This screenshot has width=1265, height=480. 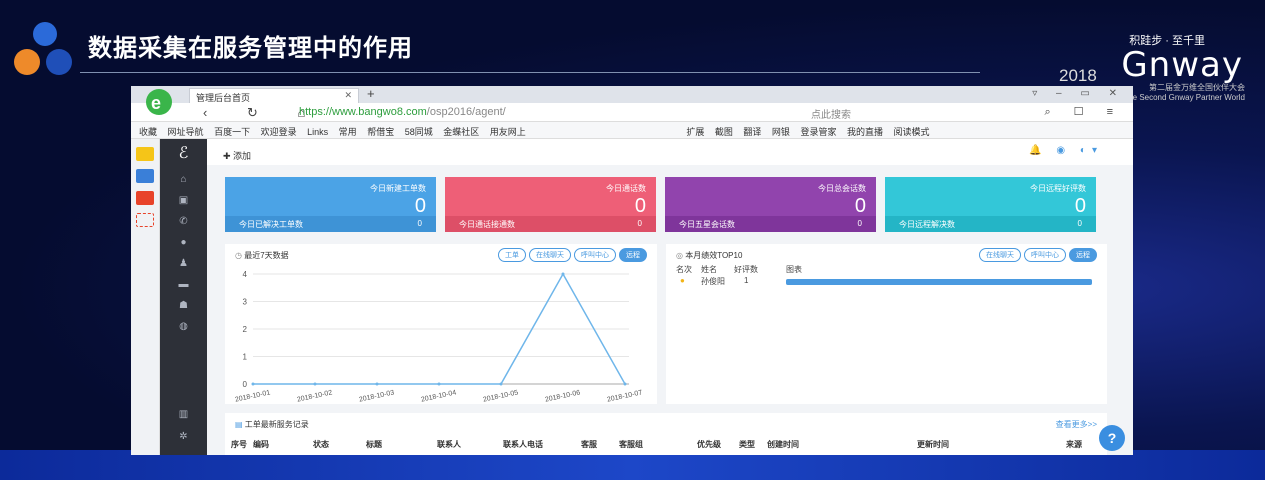 What do you see at coordinates (183, 284) in the screenshot?
I see `folder-icon: ▬` at bounding box center [183, 284].